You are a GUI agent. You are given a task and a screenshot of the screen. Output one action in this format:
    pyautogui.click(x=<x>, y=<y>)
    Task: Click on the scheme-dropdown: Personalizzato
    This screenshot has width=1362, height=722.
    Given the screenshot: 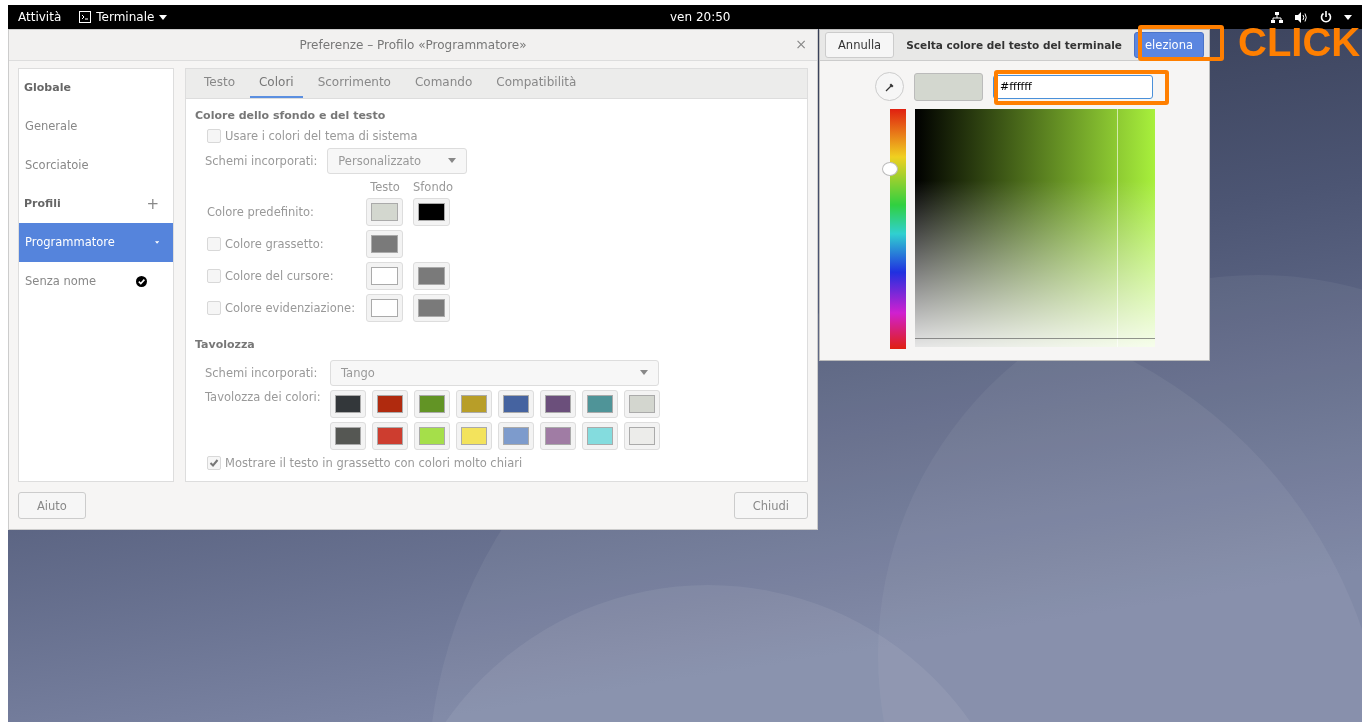 What is the action you would take?
    pyautogui.click(x=397, y=160)
    